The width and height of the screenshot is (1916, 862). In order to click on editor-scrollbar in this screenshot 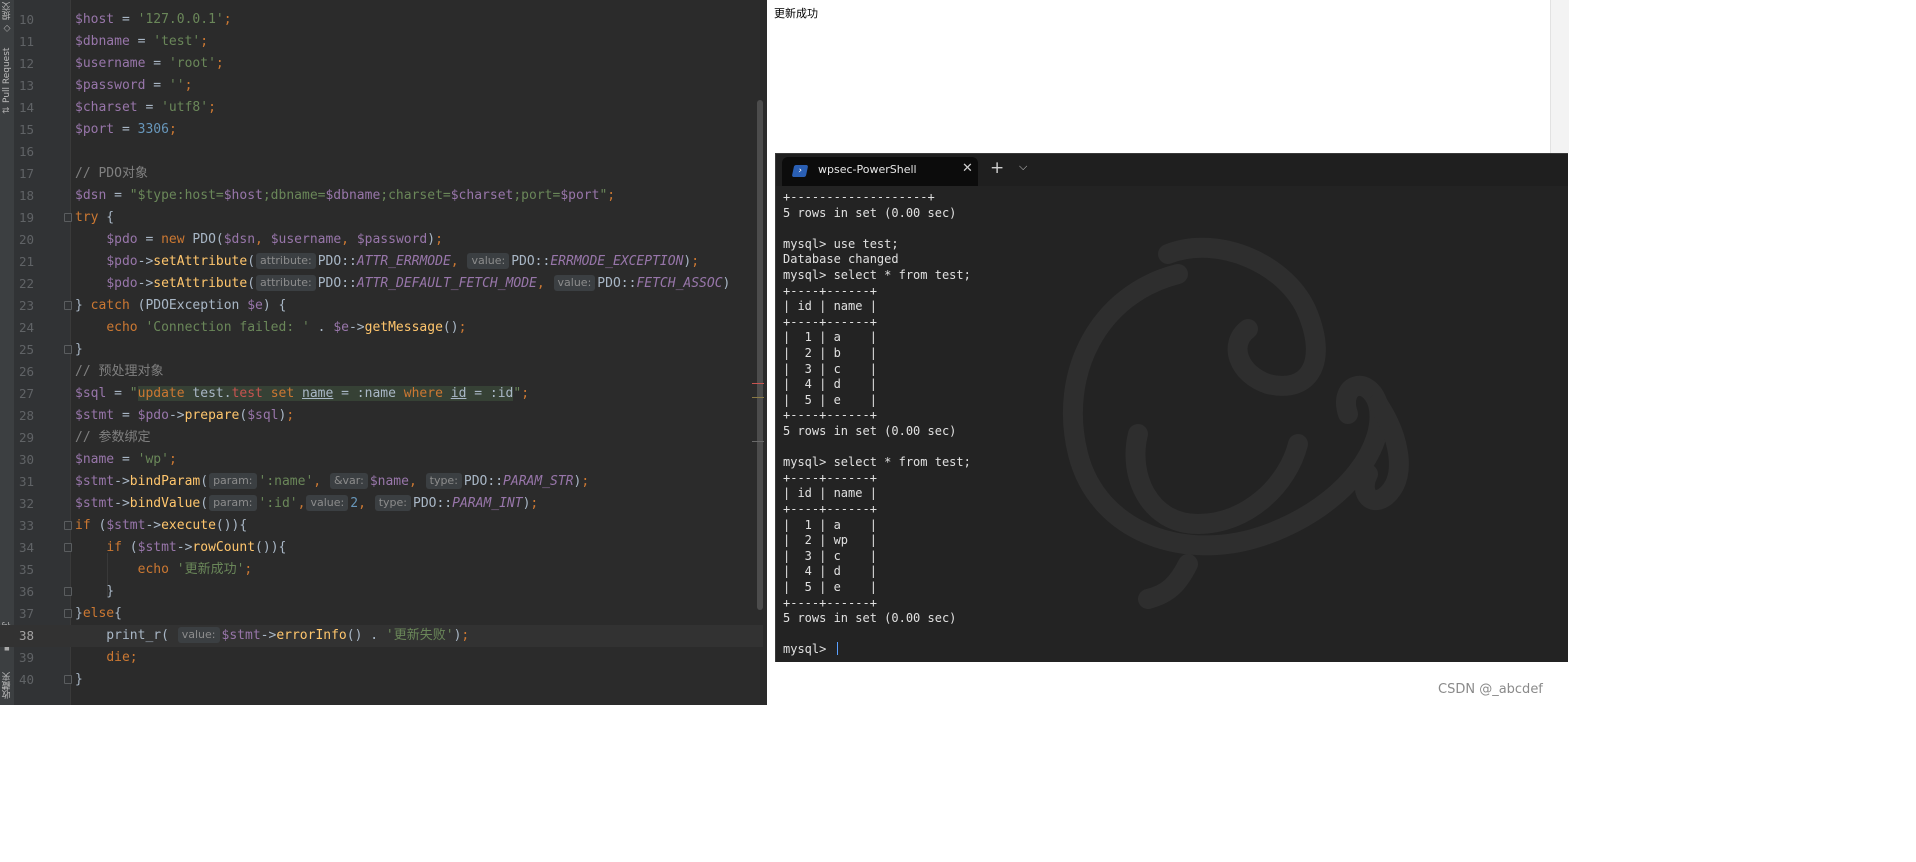, I will do `click(760, 355)`.